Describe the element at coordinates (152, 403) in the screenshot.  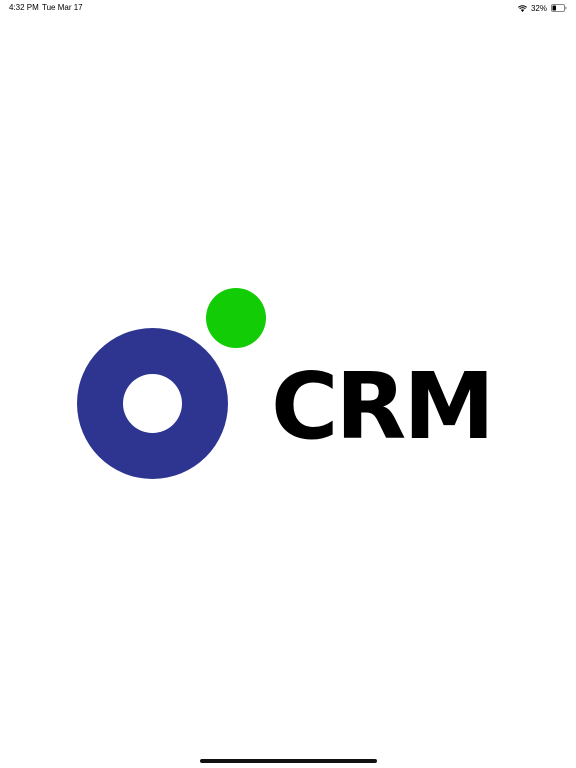
I see `logo-ring-hole` at that location.